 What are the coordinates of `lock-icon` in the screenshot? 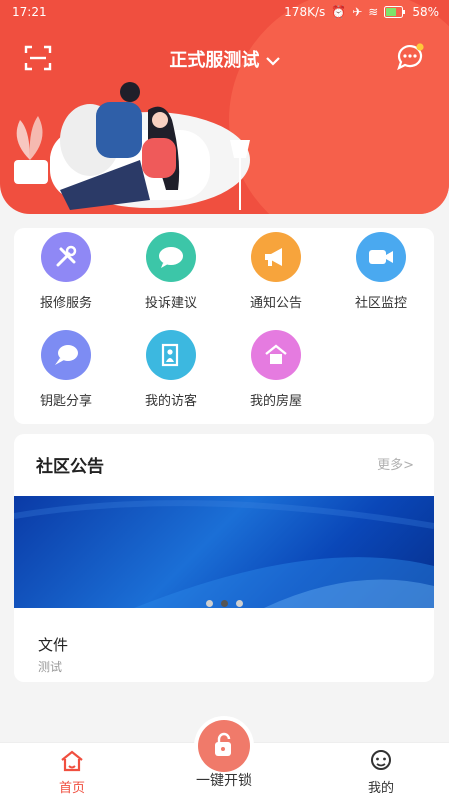 It's located at (223, 744).